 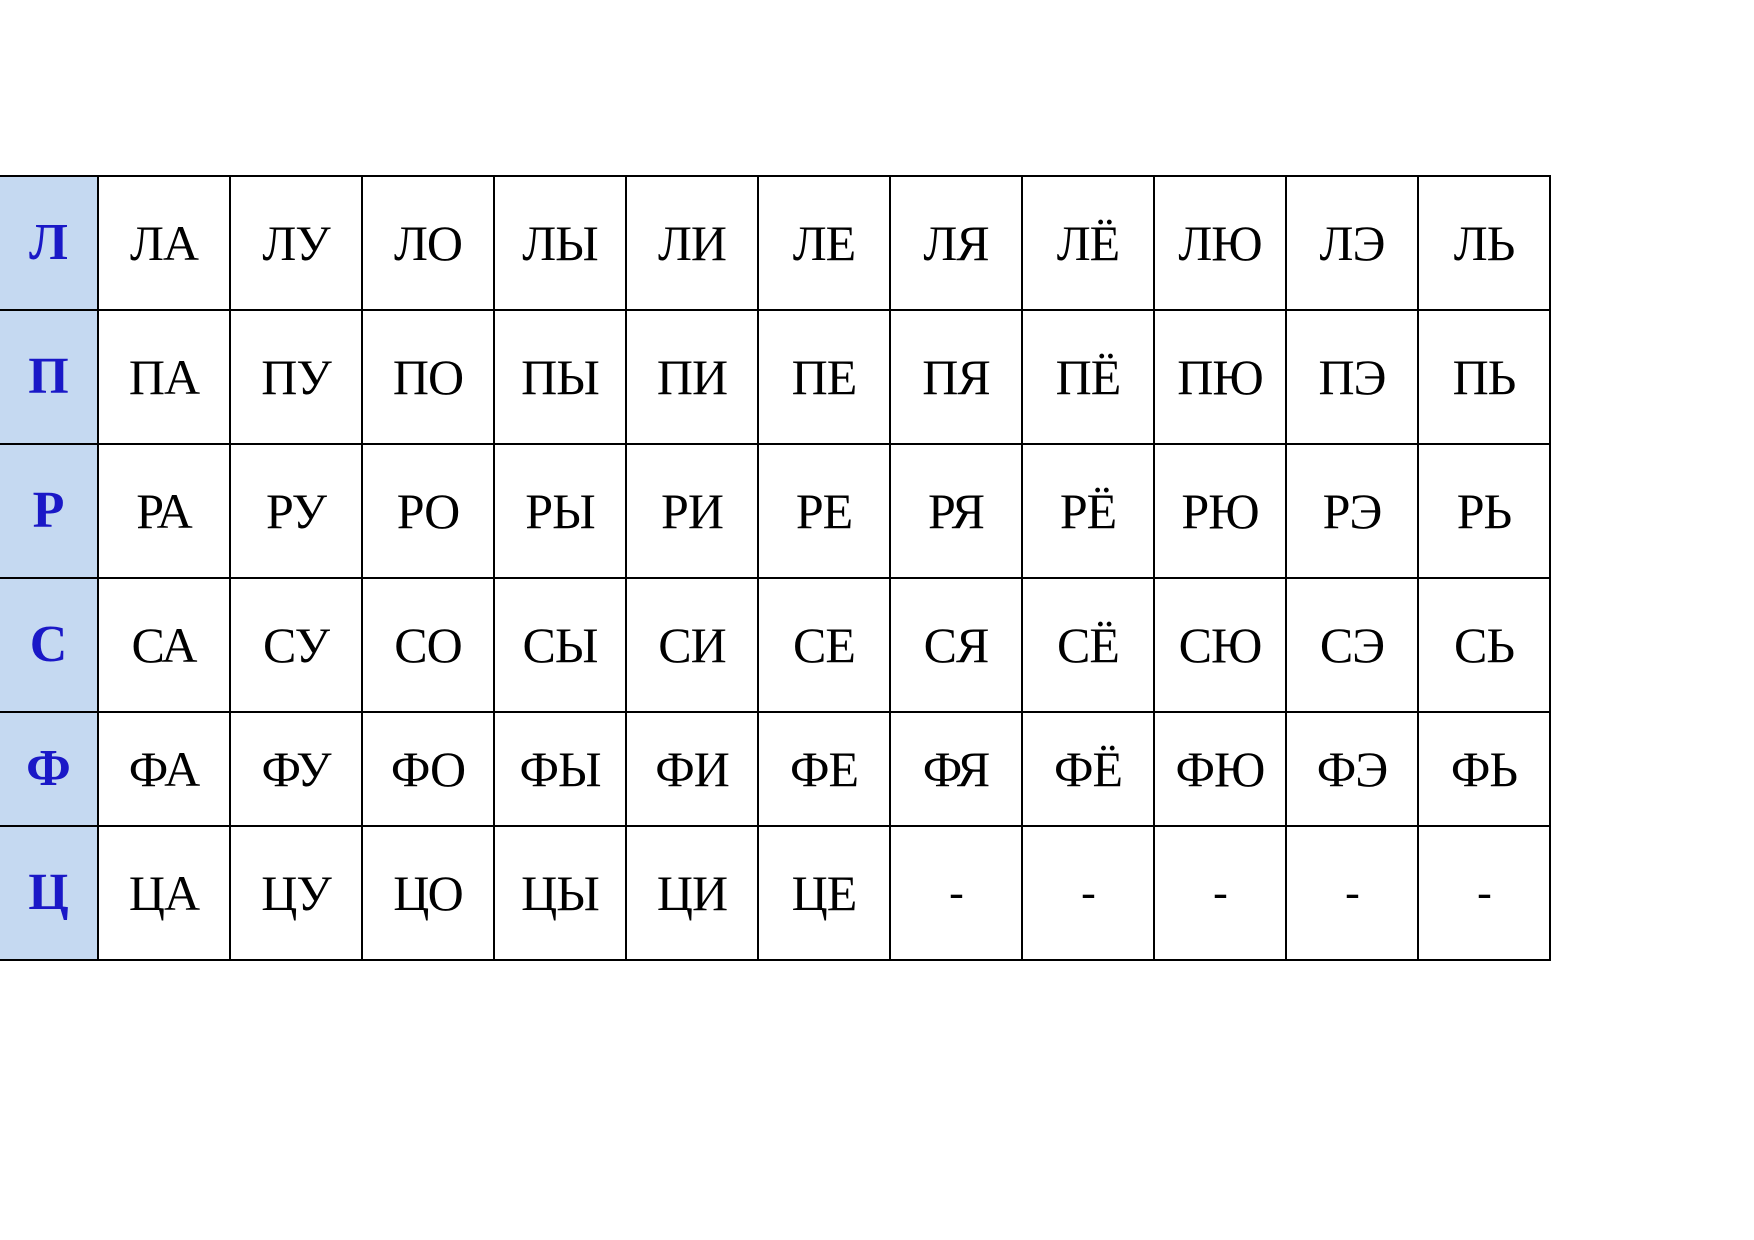 I want to click on syllable-cell: РЁ, so click(x=1088, y=511).